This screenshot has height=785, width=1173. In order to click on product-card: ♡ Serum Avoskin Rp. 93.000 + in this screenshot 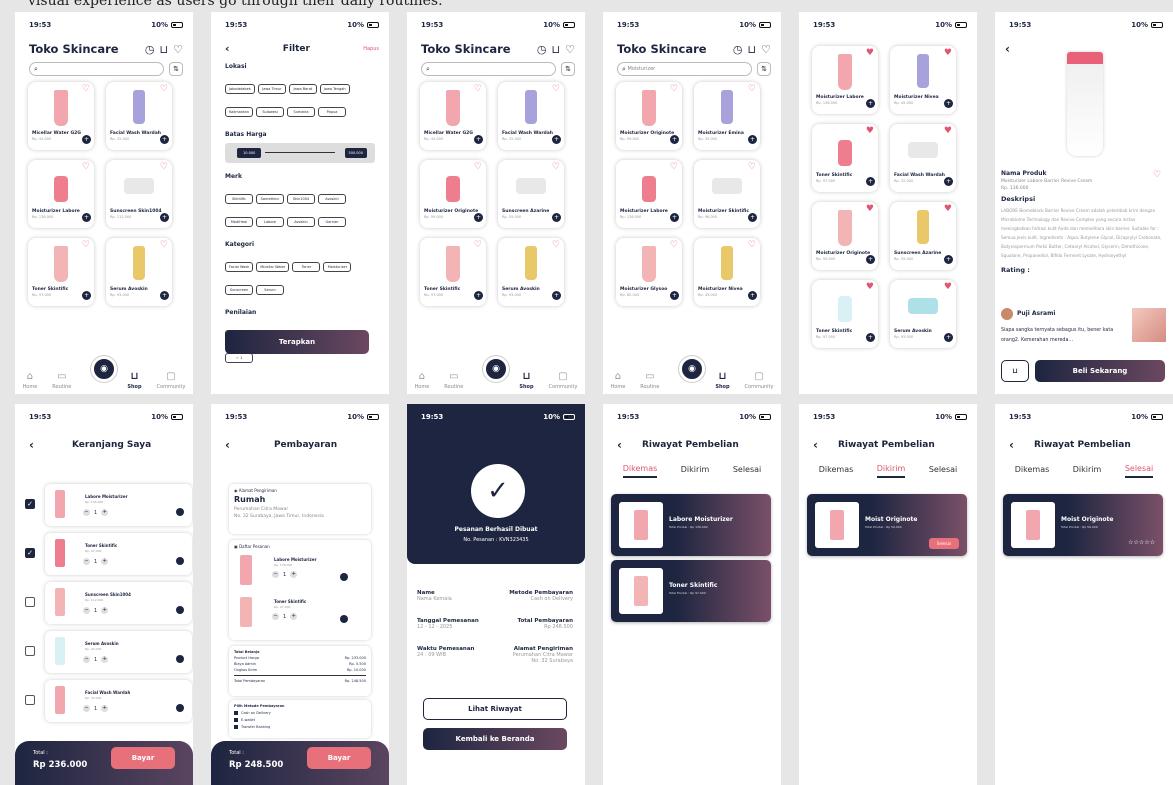, I will do `click(531, 272)`.